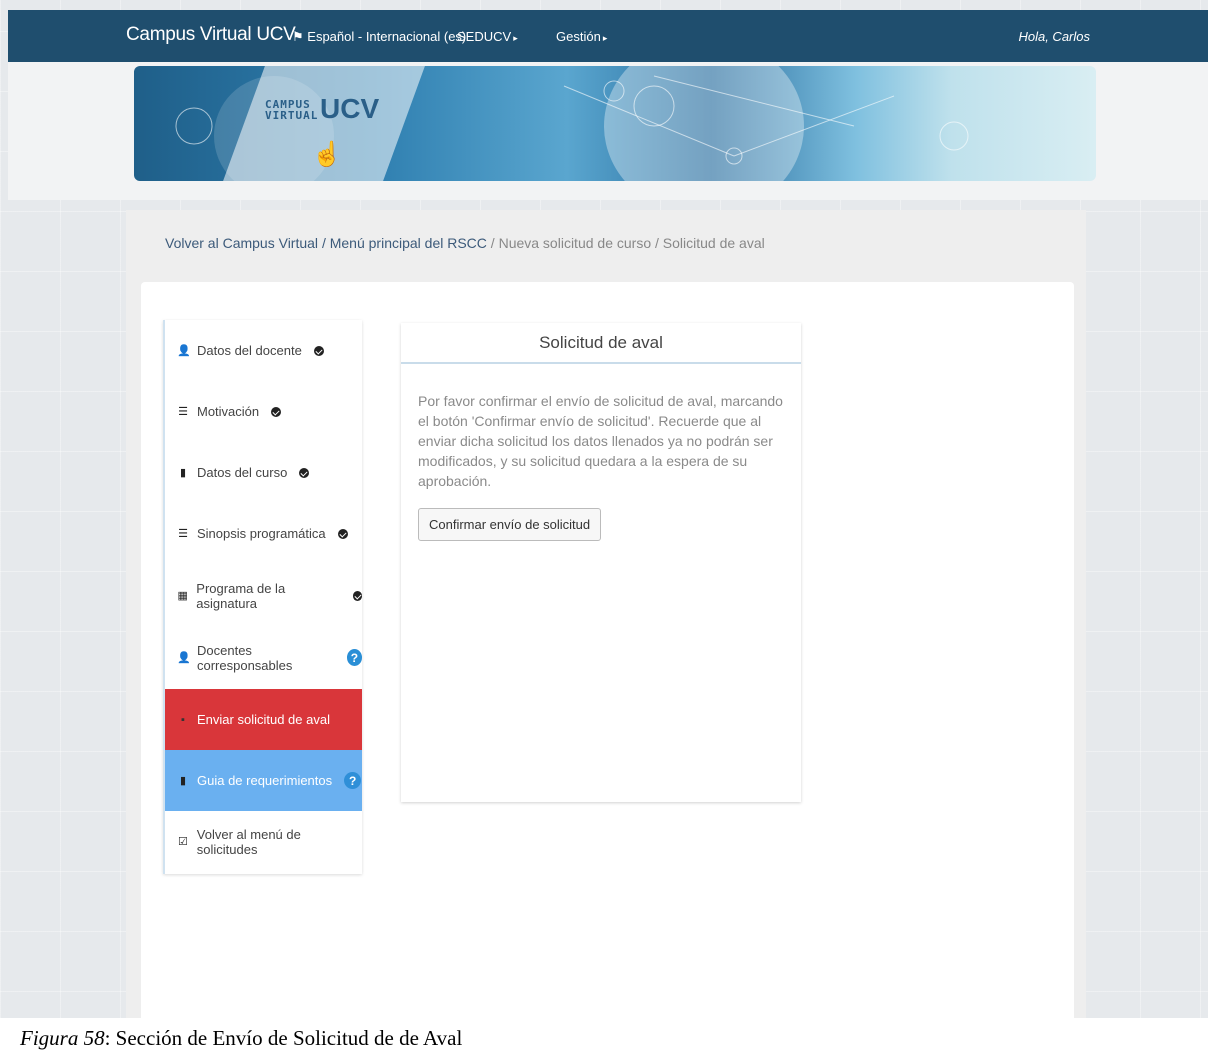 The width and height of the screenshot is (1212, 1052). I want to click on gestion-menu: Gestión ▸, so click(581, 36).